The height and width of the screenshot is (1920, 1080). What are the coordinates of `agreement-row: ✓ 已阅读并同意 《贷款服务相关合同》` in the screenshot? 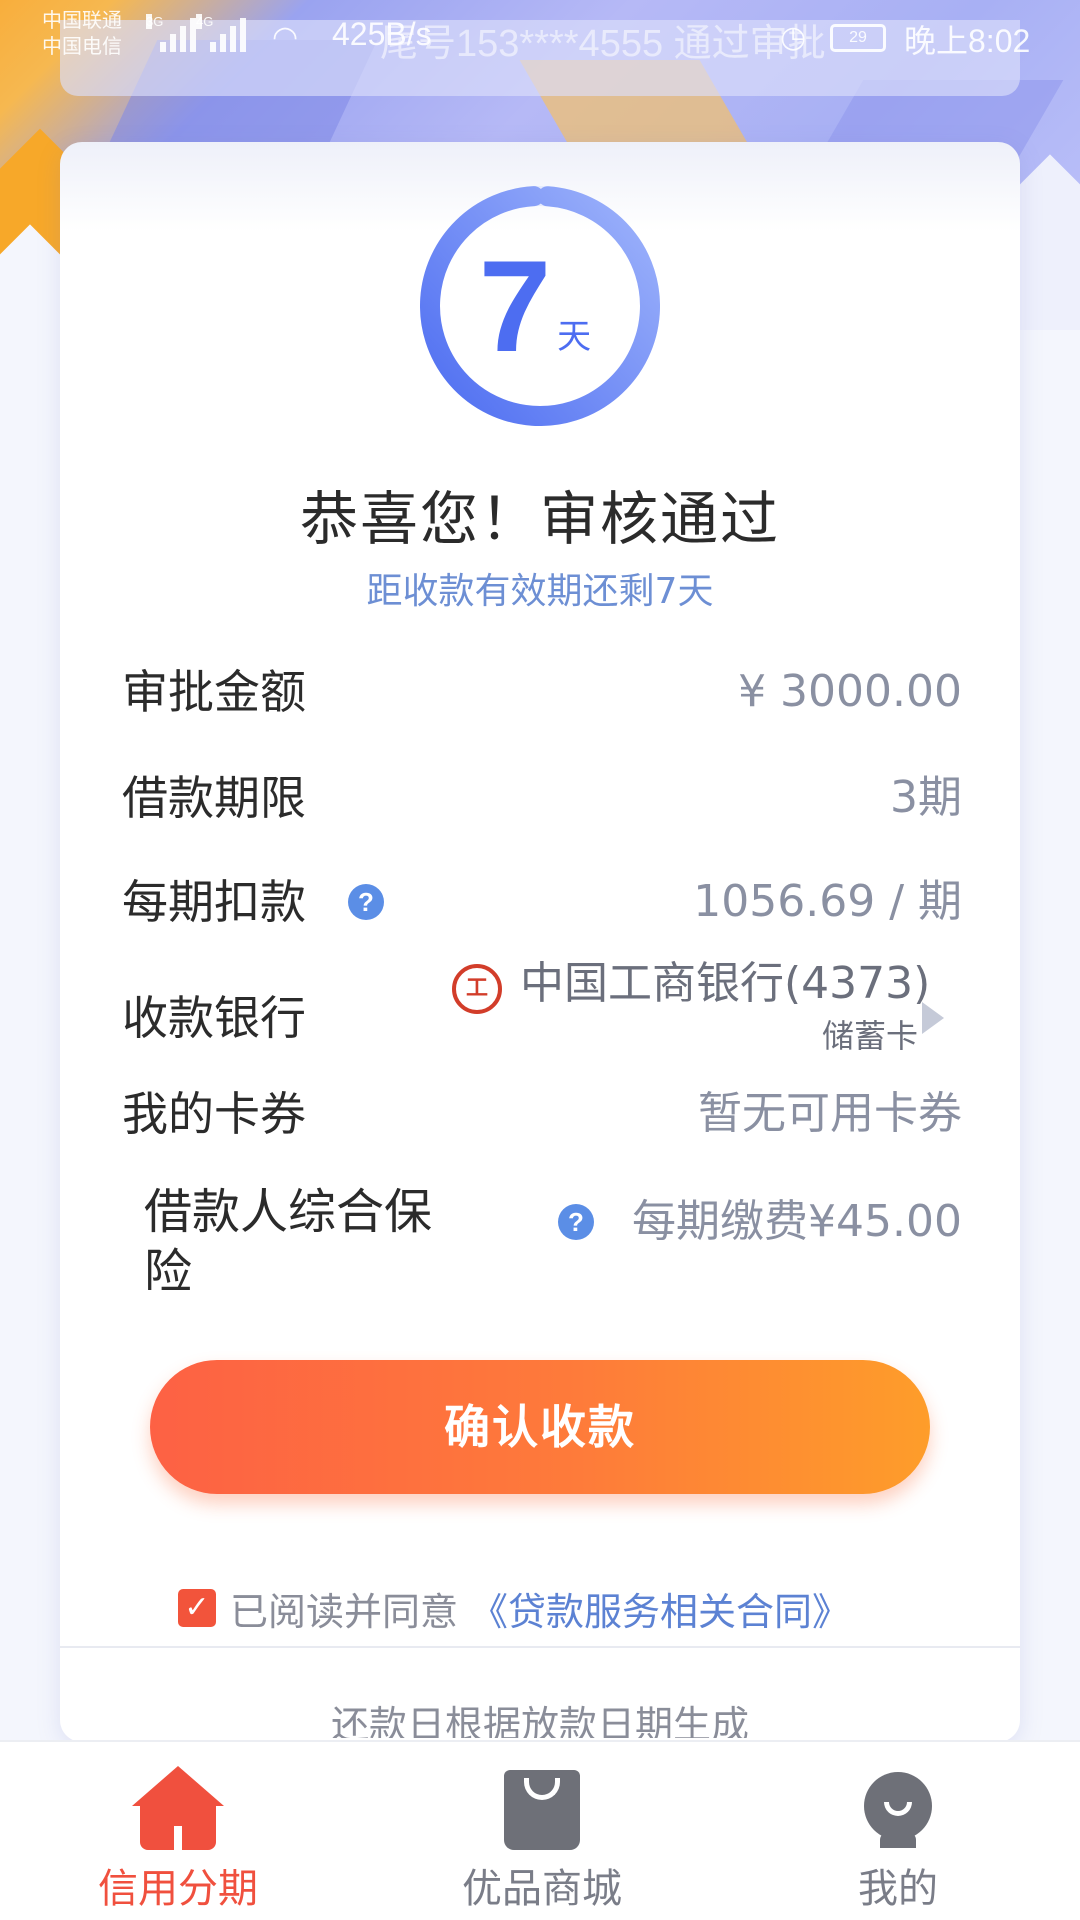 It's located at (514, 1608).